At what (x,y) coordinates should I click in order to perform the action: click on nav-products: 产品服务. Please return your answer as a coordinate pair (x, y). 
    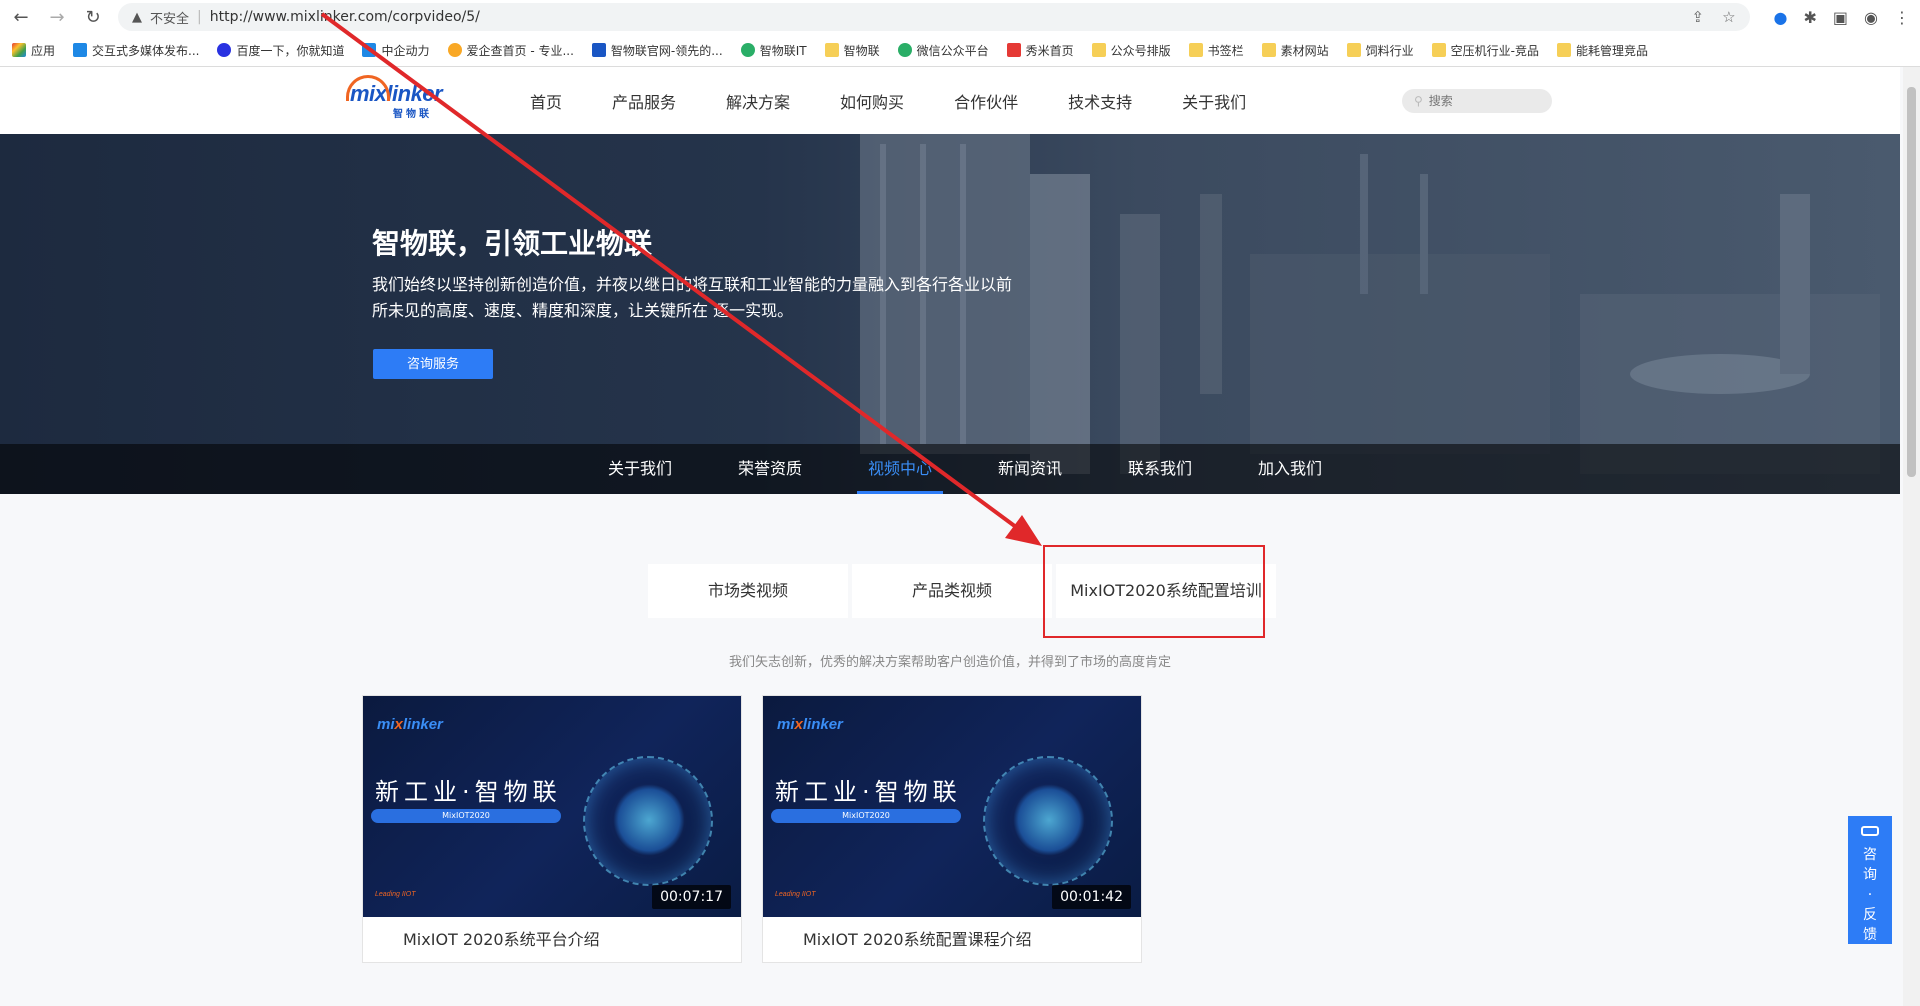
    Looking at the image, I should click on (644, 101).